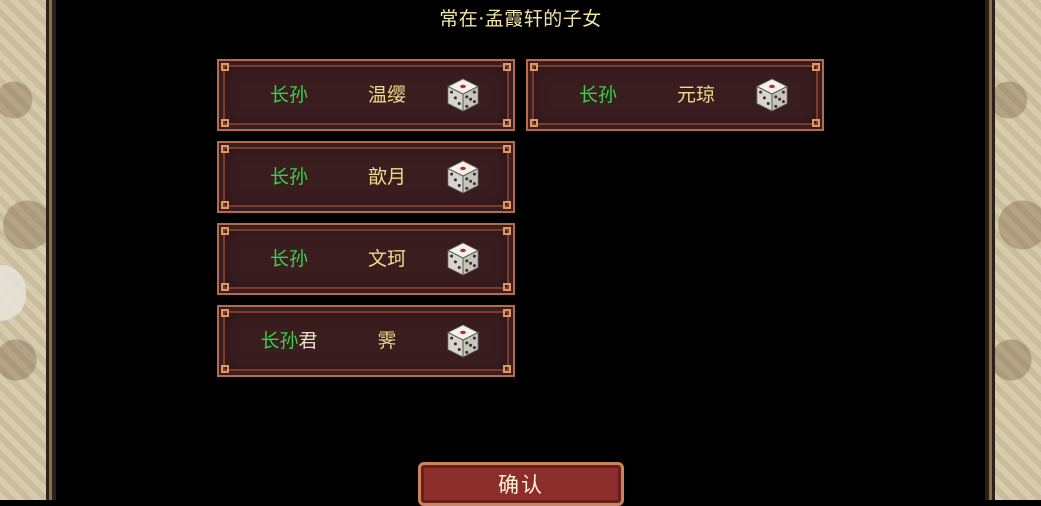 This screenshot has width=1041, height=506. What do you see at coordinates (675, 95) in the screenshot?
I see `child-card: 长孙 元琼` at bounding box center [675, 95].